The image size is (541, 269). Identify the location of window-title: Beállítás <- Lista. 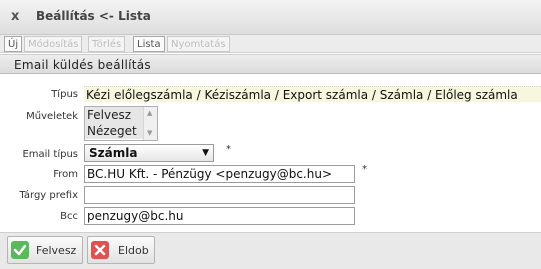
(93, 16).